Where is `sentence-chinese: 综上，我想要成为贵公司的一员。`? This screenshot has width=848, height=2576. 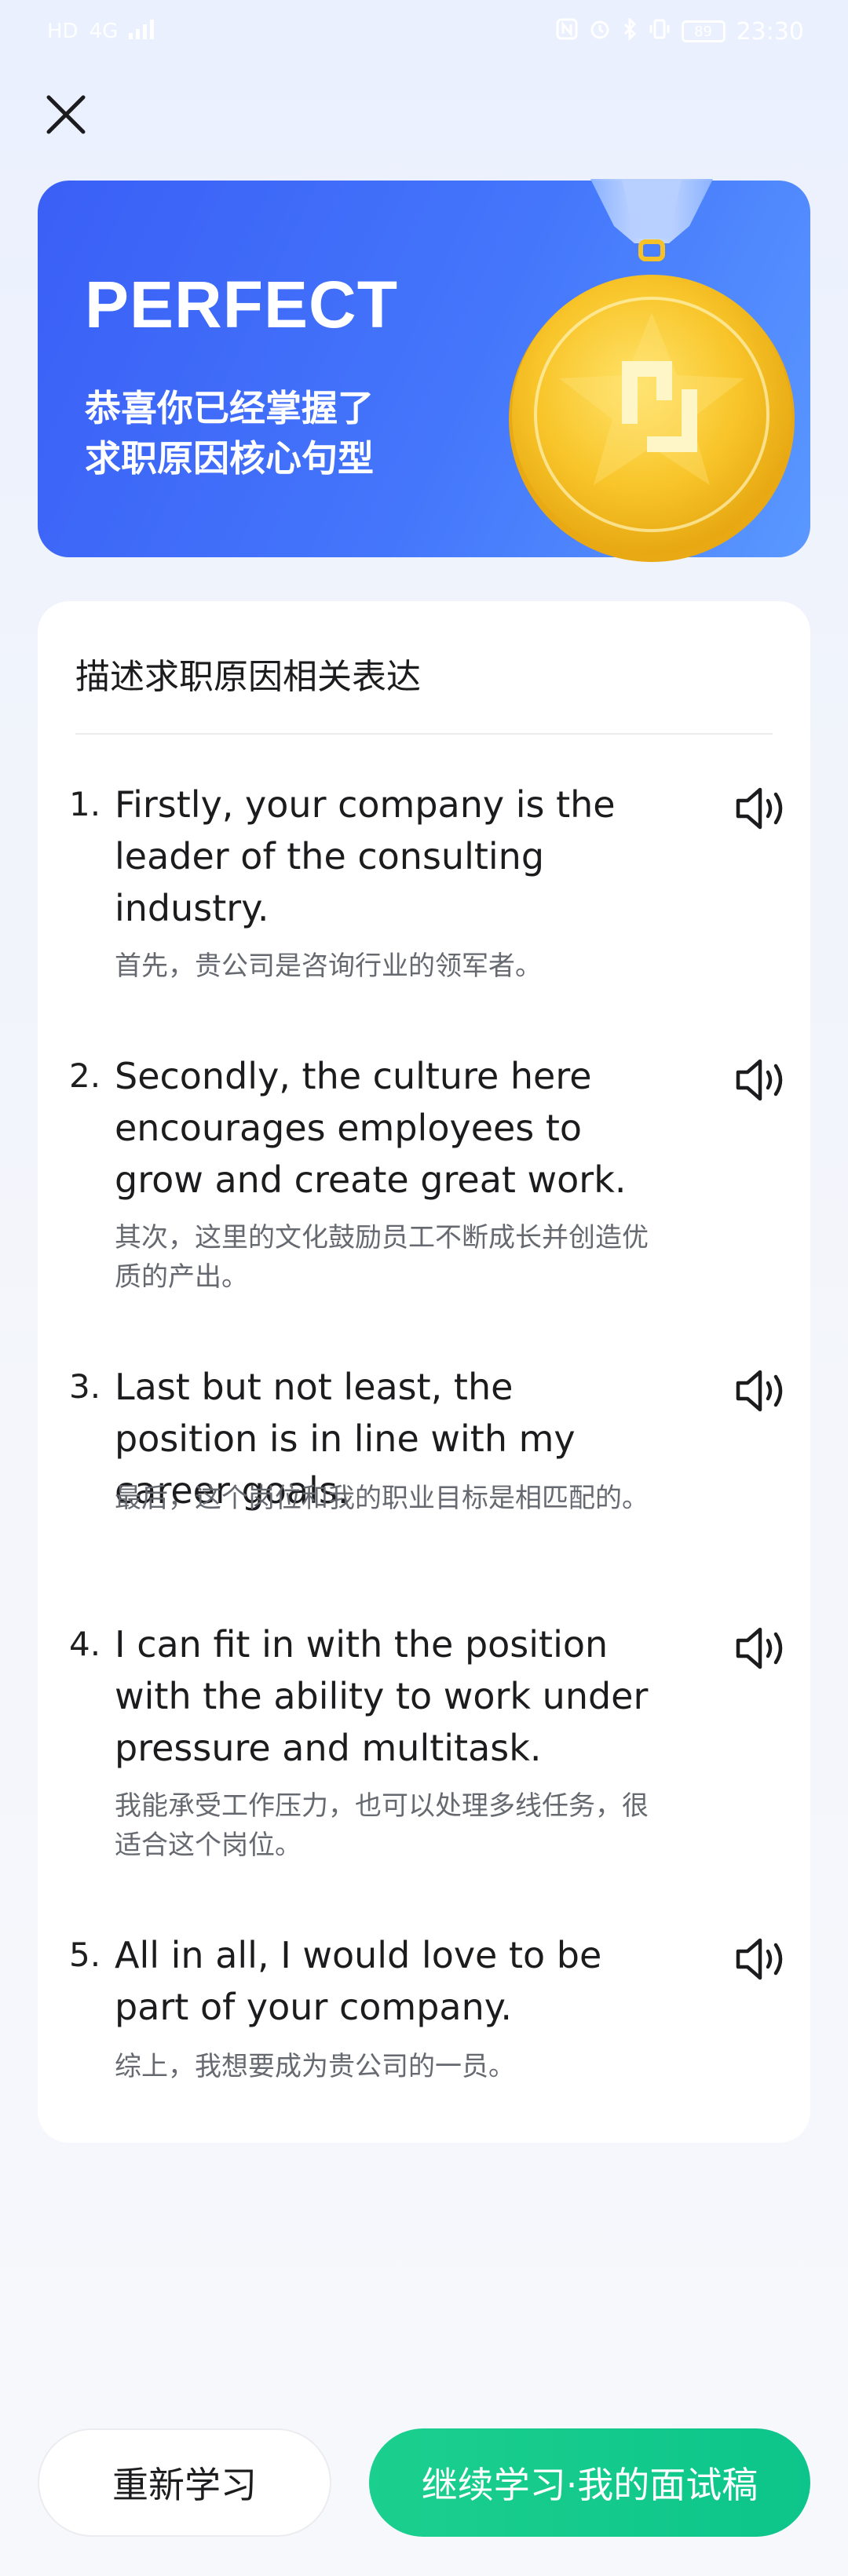
sentence-chinese: 综上，我想要成为贵公司的一员。 is located at coordinates (315, 2066).